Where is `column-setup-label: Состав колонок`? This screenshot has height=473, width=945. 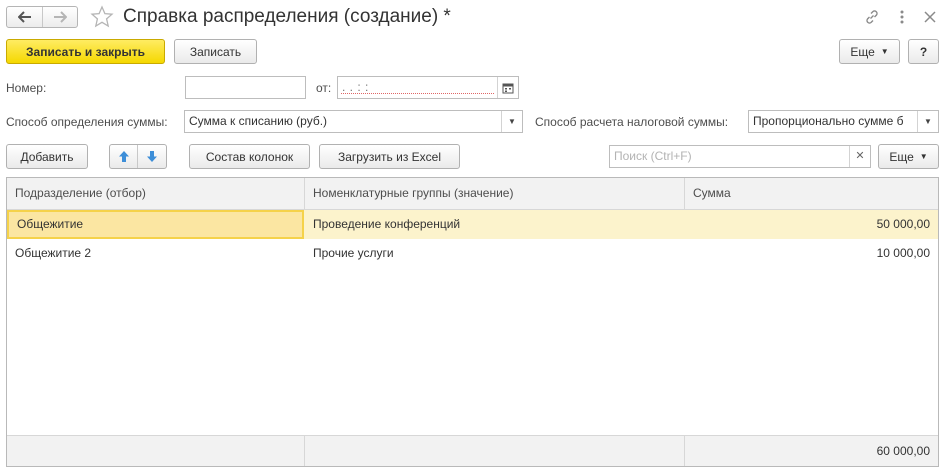 column-setup-label: Состав колонок is located at coordinates (249, 156).